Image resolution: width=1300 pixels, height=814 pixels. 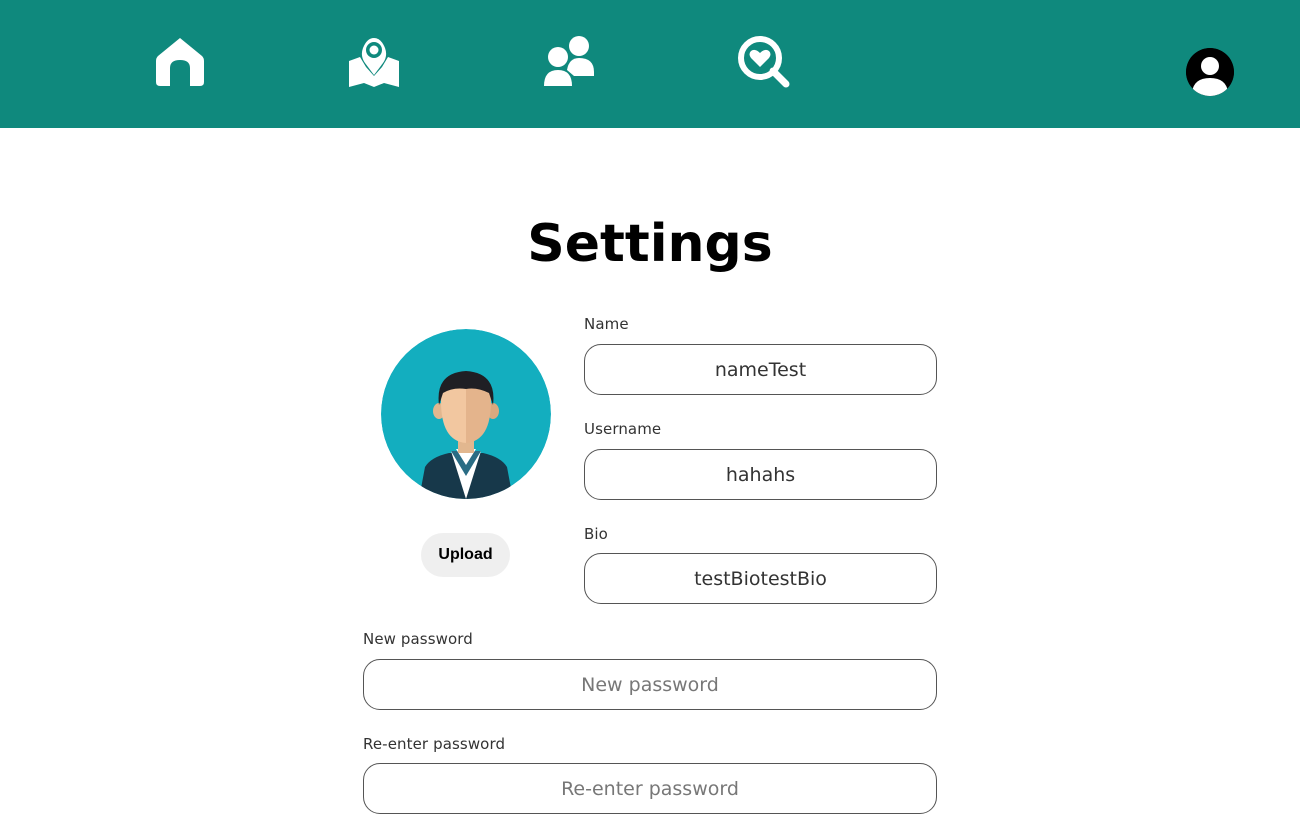 I want to click on bio-input, so click(x=760, y=578).